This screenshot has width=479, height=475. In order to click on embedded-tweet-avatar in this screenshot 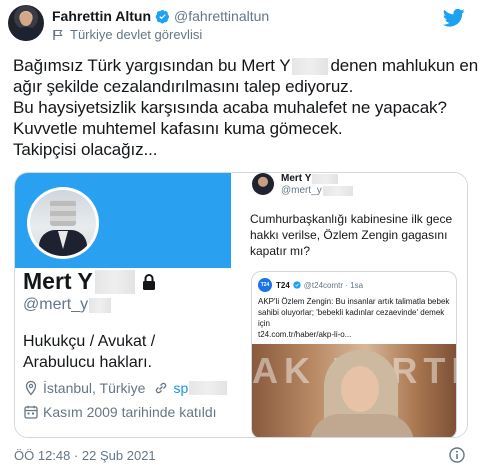, I will do `click(263, 184)`.